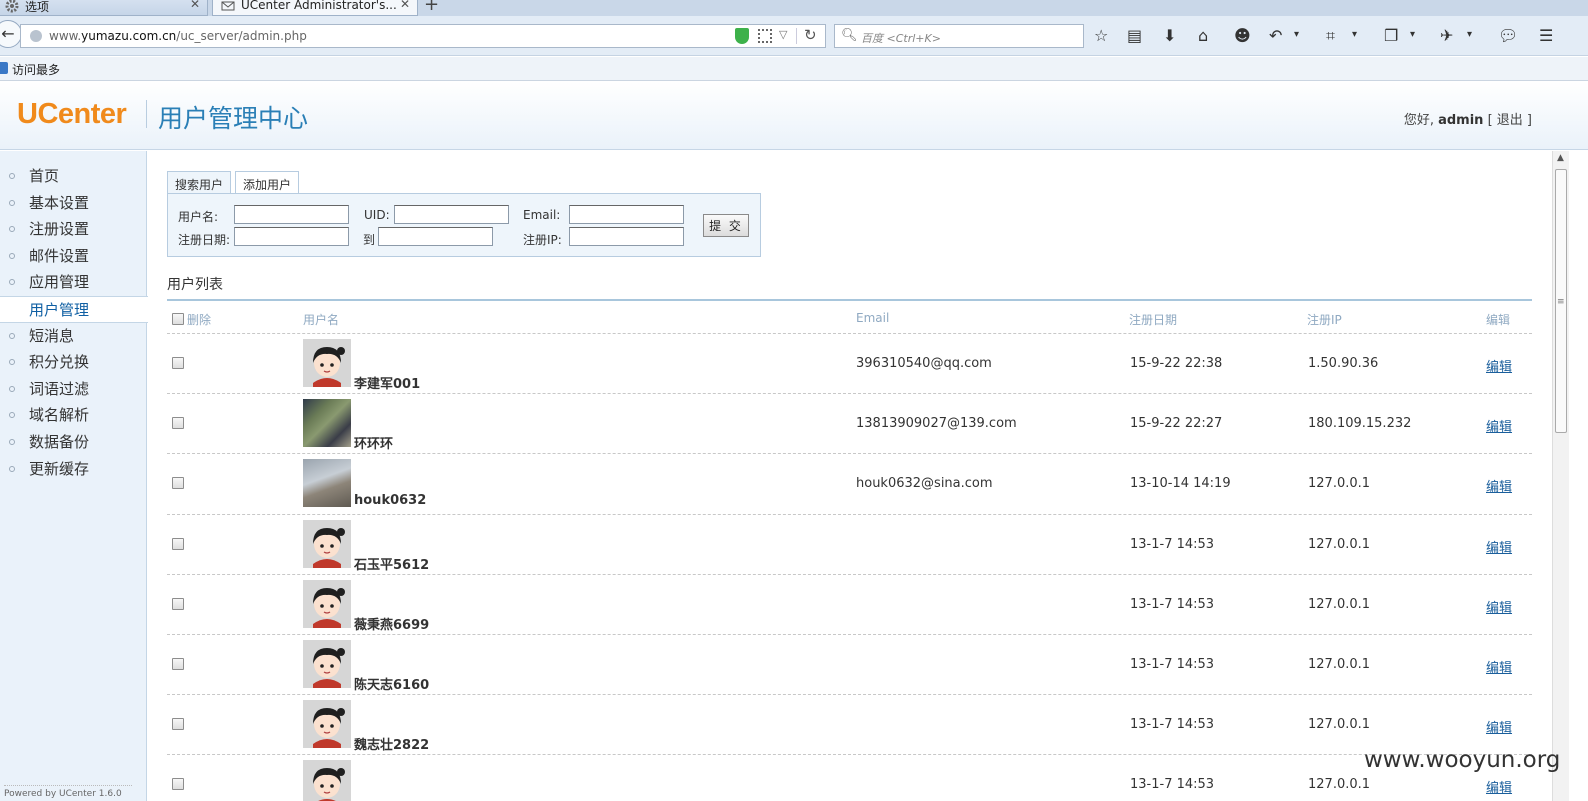  I want to click on select-all-checkbox, so click(178, 319).